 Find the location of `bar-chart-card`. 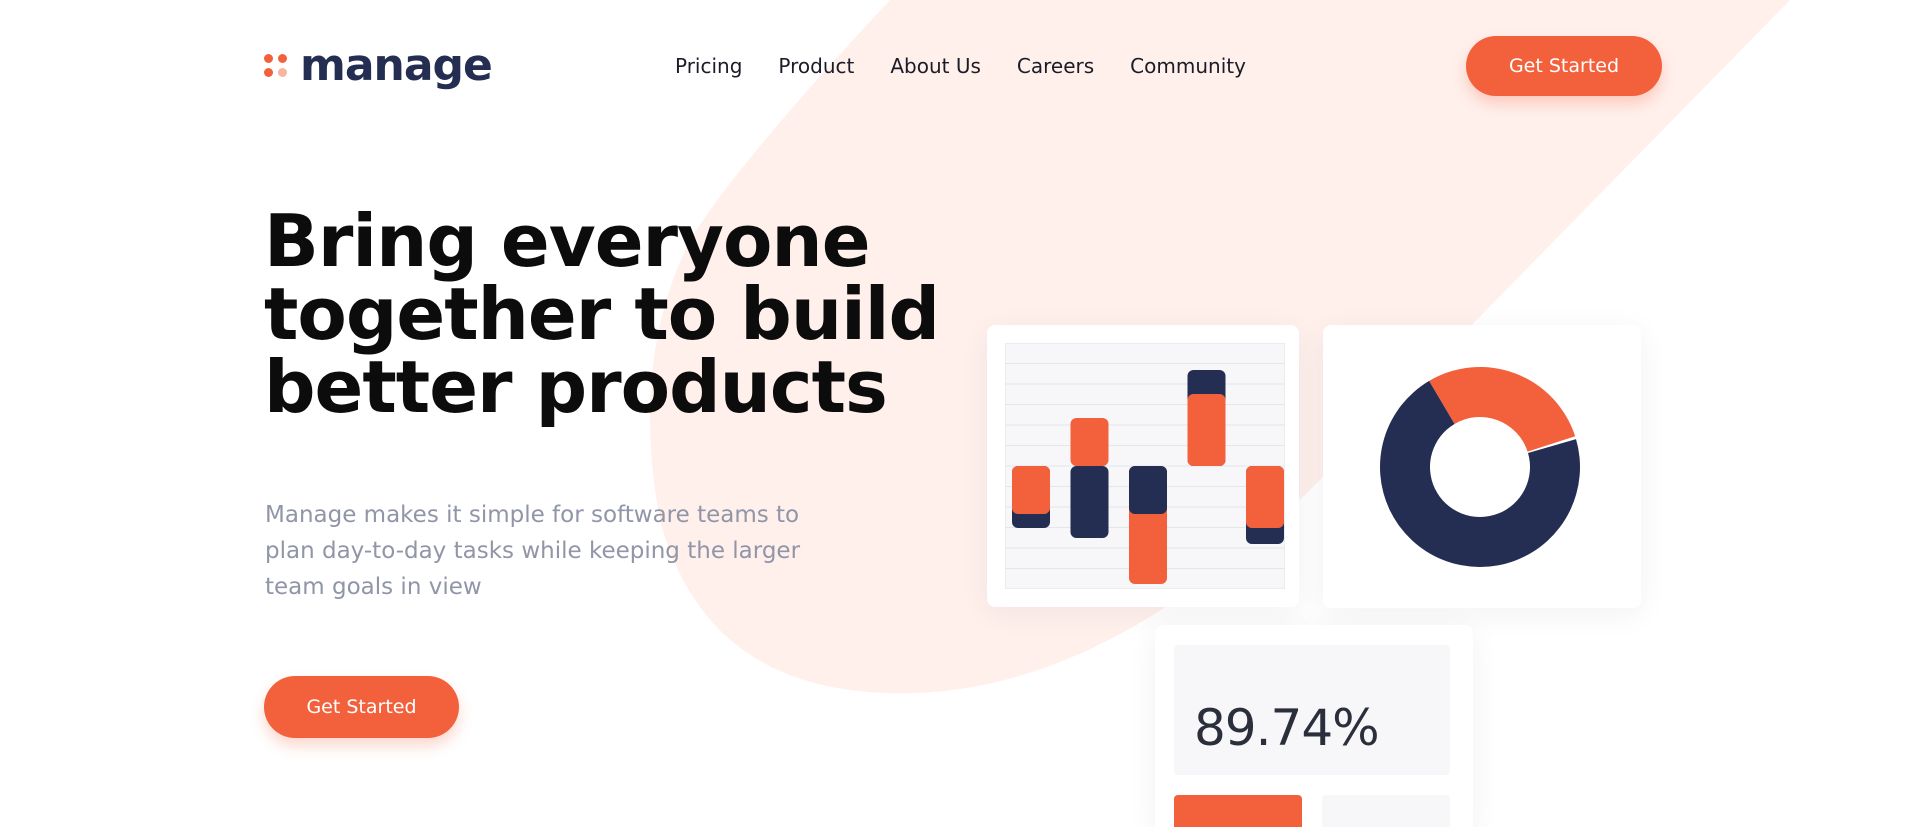

bar-chart-card is located at coordinates (1143, 466).